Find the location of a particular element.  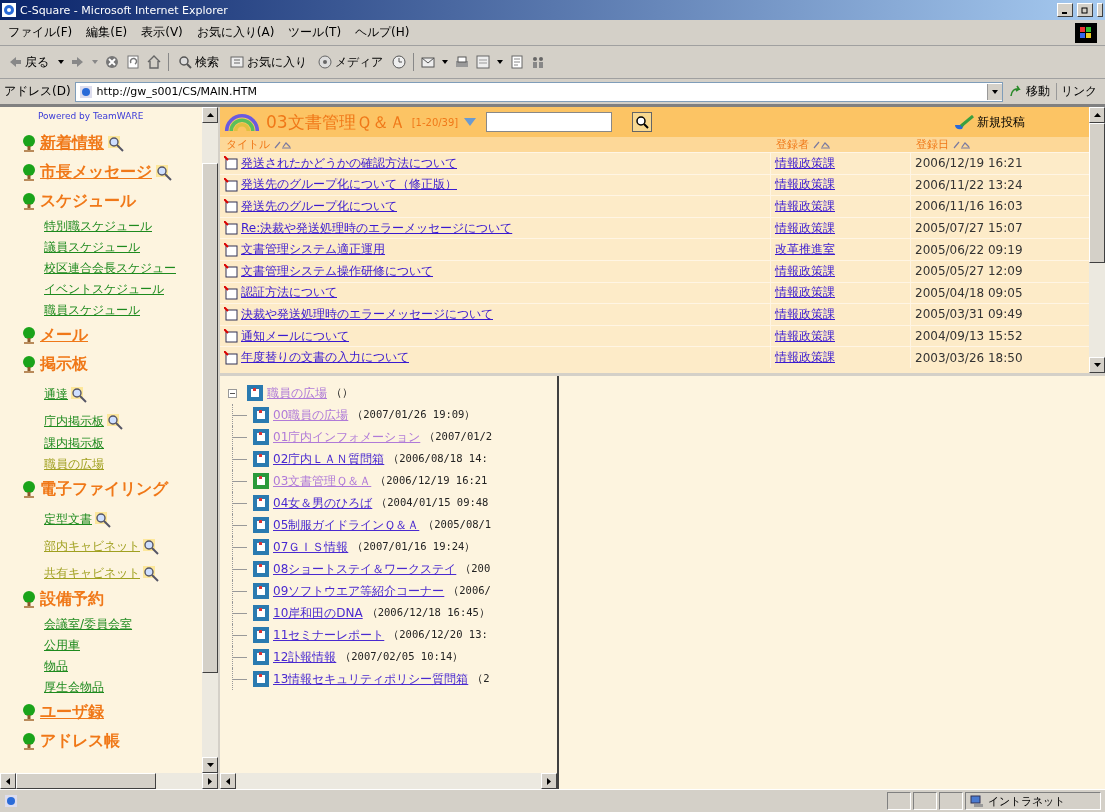

sidebar-link: 特別職スケジュール is located at coordinates (98, 226).